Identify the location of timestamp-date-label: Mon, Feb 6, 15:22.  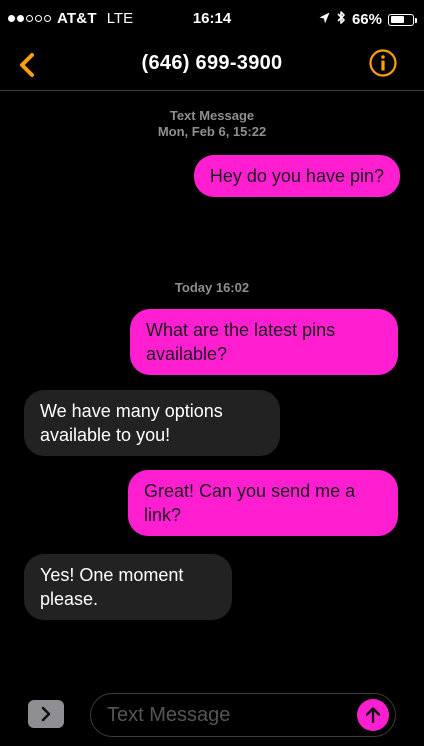
(212, 131).